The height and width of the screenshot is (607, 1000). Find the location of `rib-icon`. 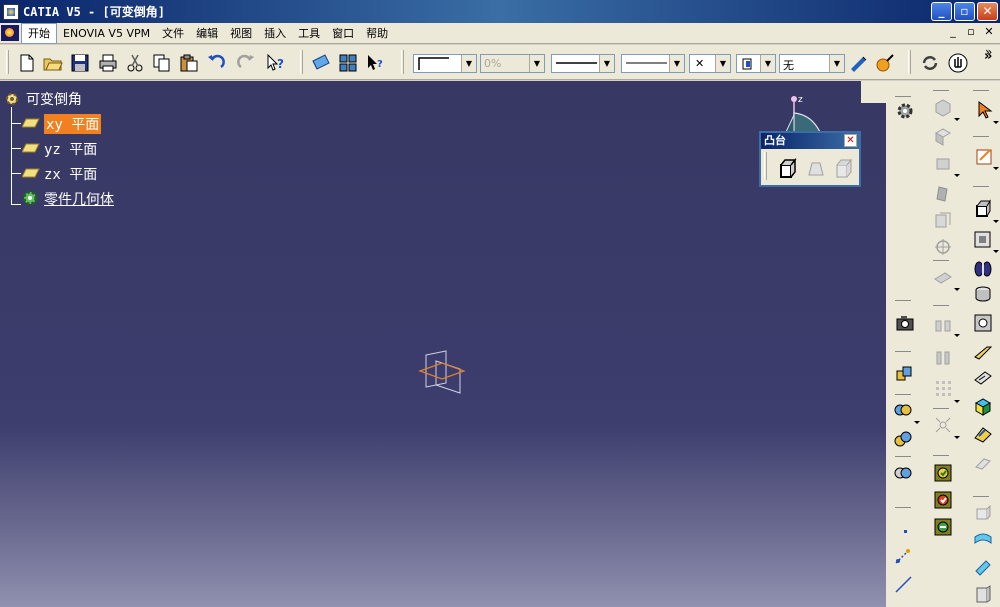

rib-icon is located at coordinates (983, 353).